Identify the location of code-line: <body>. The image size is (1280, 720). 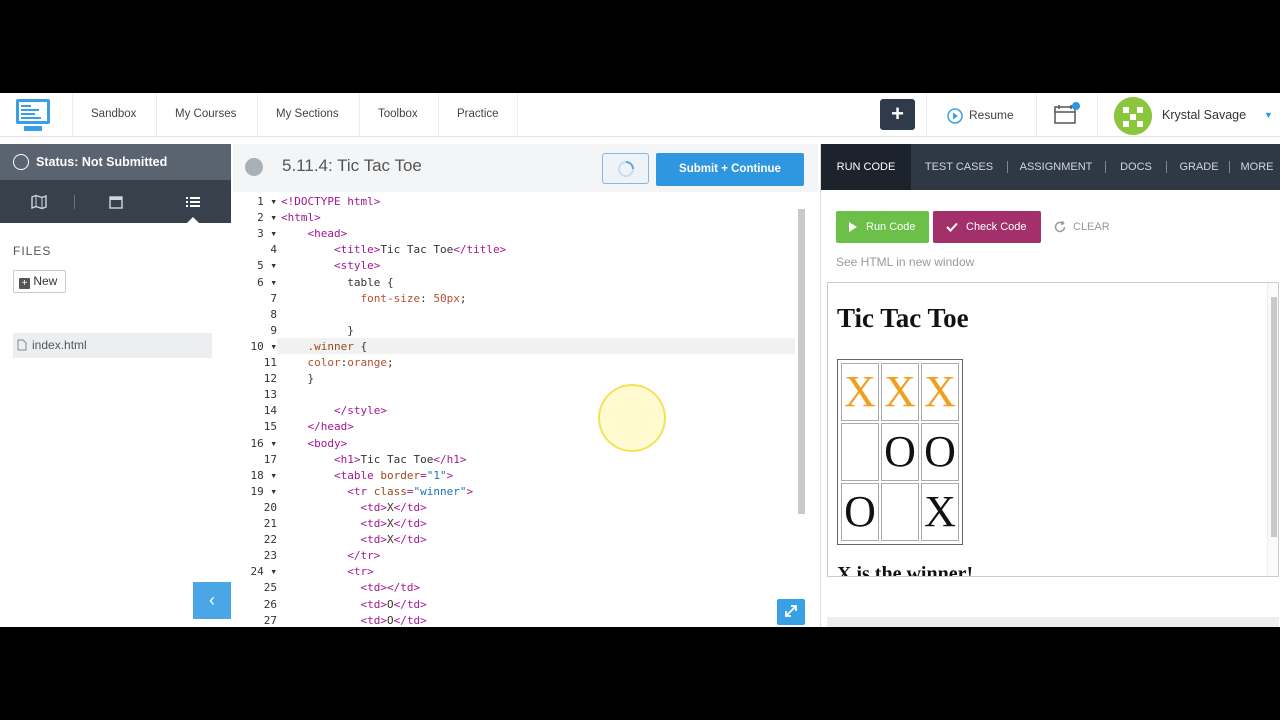
(314, 444).